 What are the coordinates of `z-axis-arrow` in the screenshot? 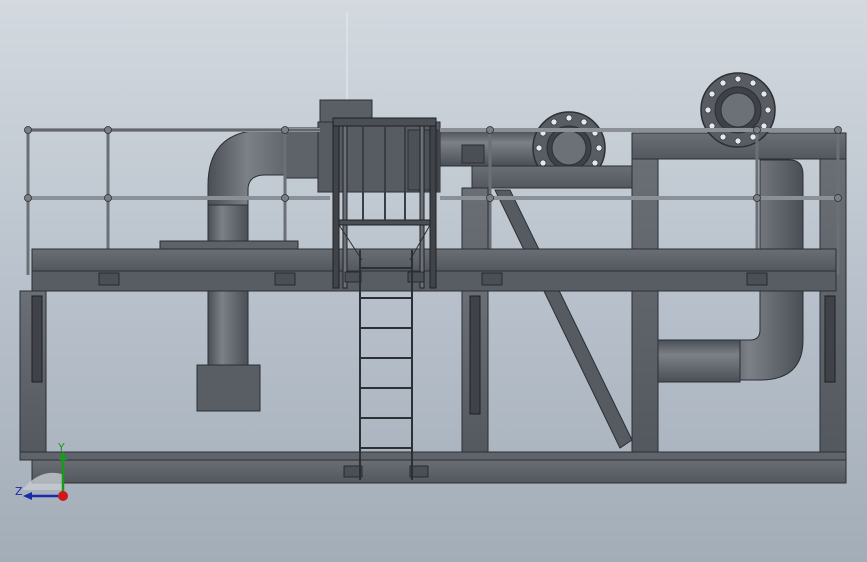 It's located at (27, 496).